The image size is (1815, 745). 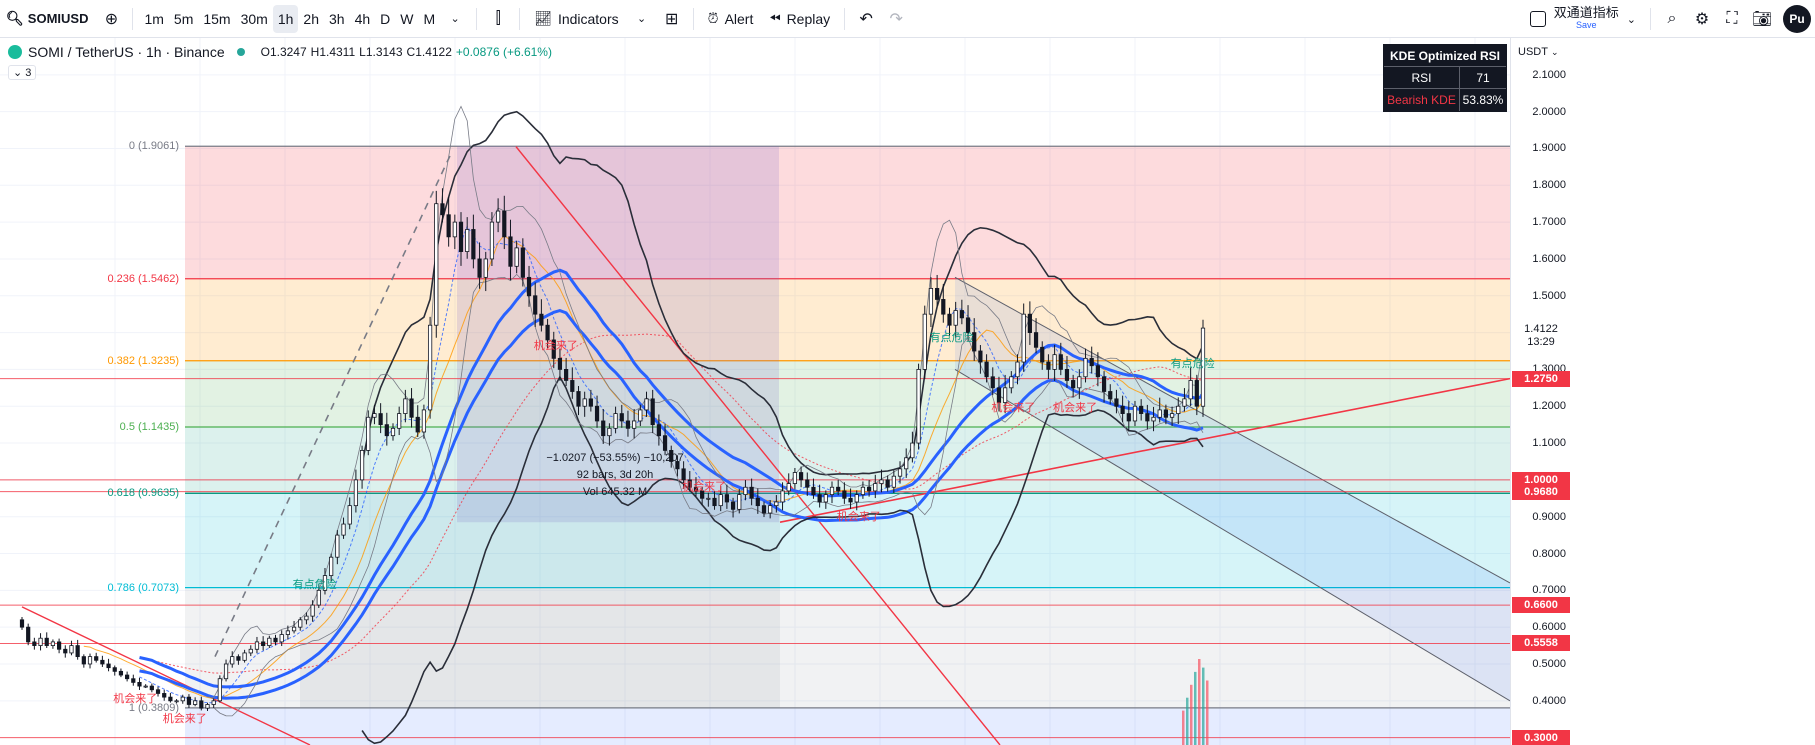 I want to click on timeframe-m-button: M, so click(x=429, y=19).